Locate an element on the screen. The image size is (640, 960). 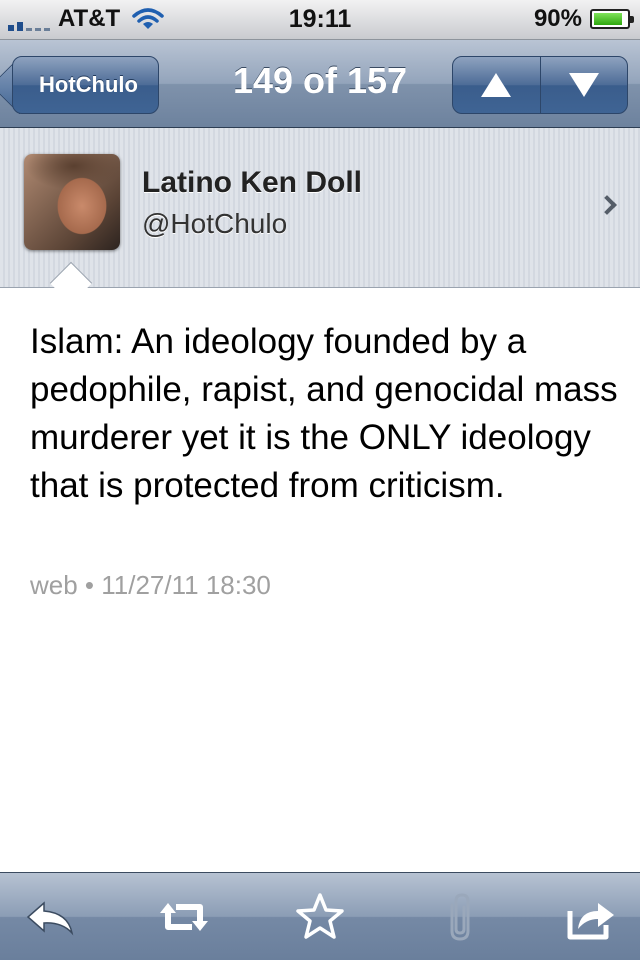
navigation-bar: HotChulo 149 of 157 is located at coordinates (320, 84).